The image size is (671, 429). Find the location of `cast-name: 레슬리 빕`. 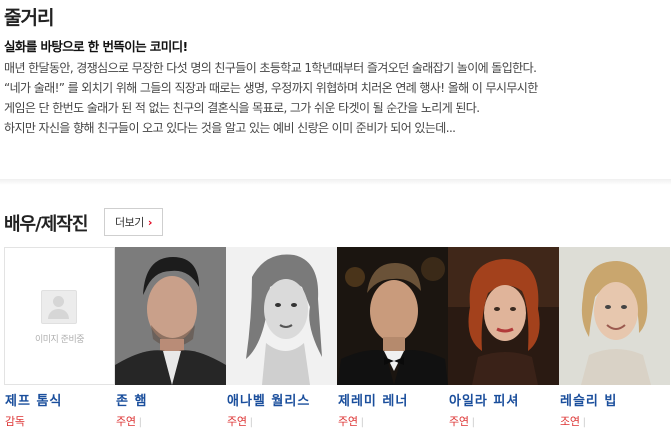

cast-name: 레슬리 빕 is located at coordinates (588, 399).